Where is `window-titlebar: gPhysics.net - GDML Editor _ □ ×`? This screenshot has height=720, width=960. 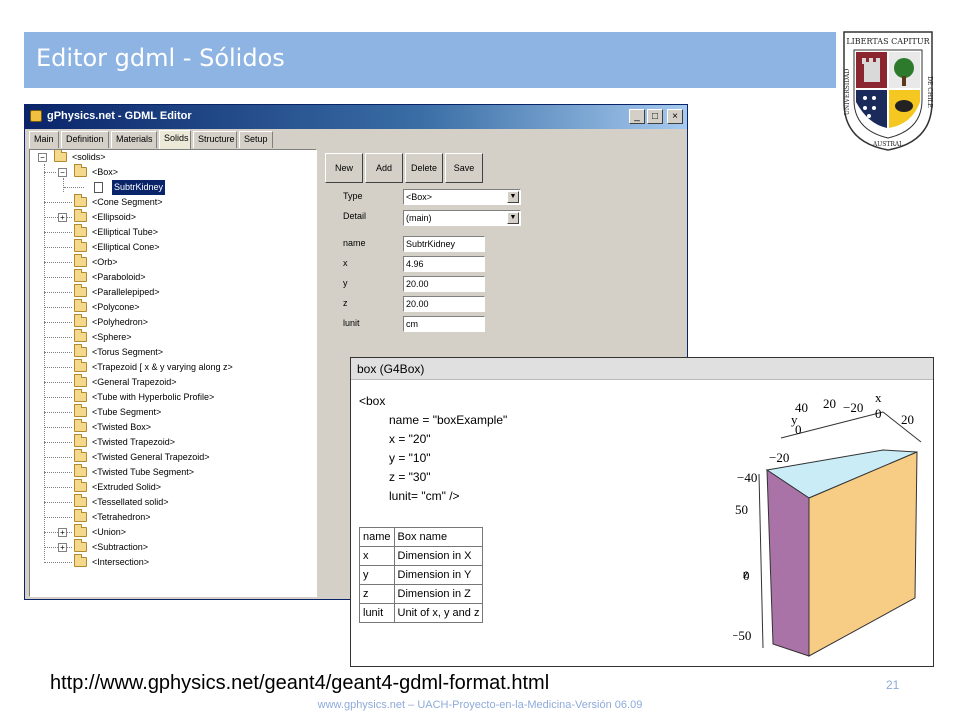
window-titlebar: gPhysics.net - GDML Editor _ □ × is located at coordinates (356, 117).